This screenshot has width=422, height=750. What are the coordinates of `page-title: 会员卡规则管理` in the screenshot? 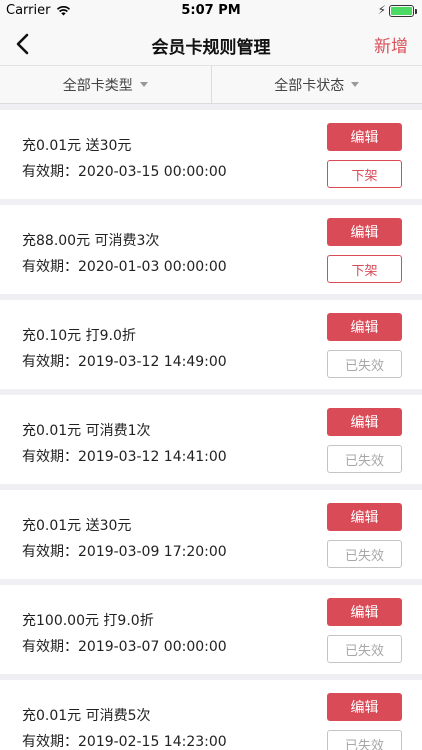 It's located at (211, 48).